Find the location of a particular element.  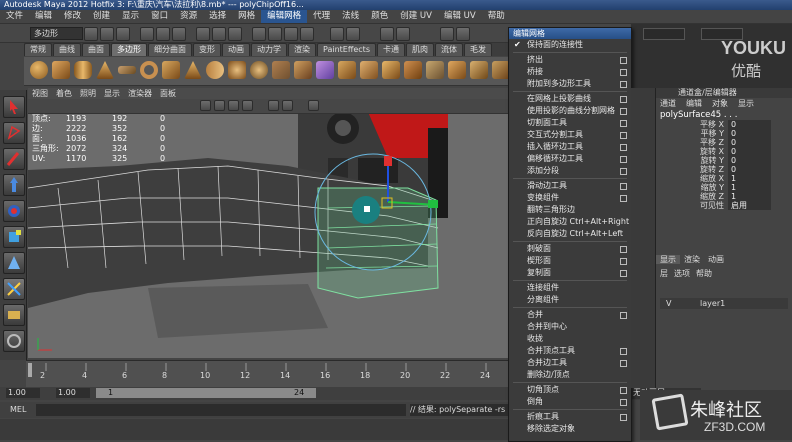

menu-set-dropdown: 多边形 is located at coordinates (56, 33).